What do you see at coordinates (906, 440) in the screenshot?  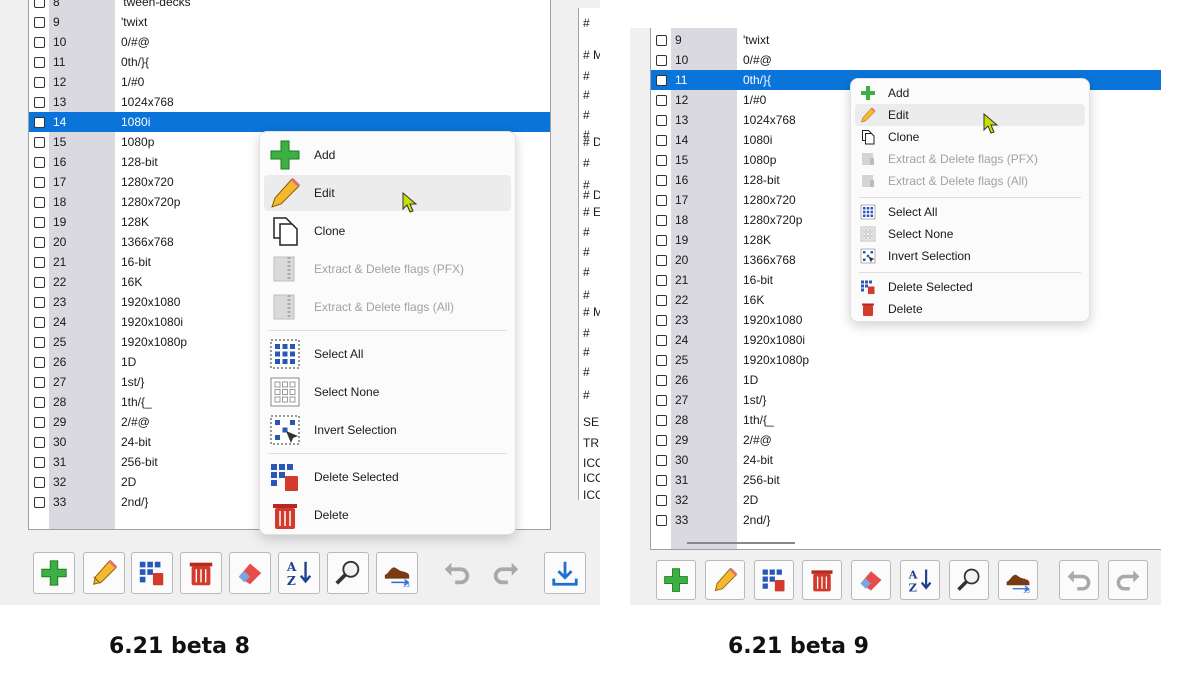 I see `list-item: 29 2/#@` at bounding box center [906, 440].